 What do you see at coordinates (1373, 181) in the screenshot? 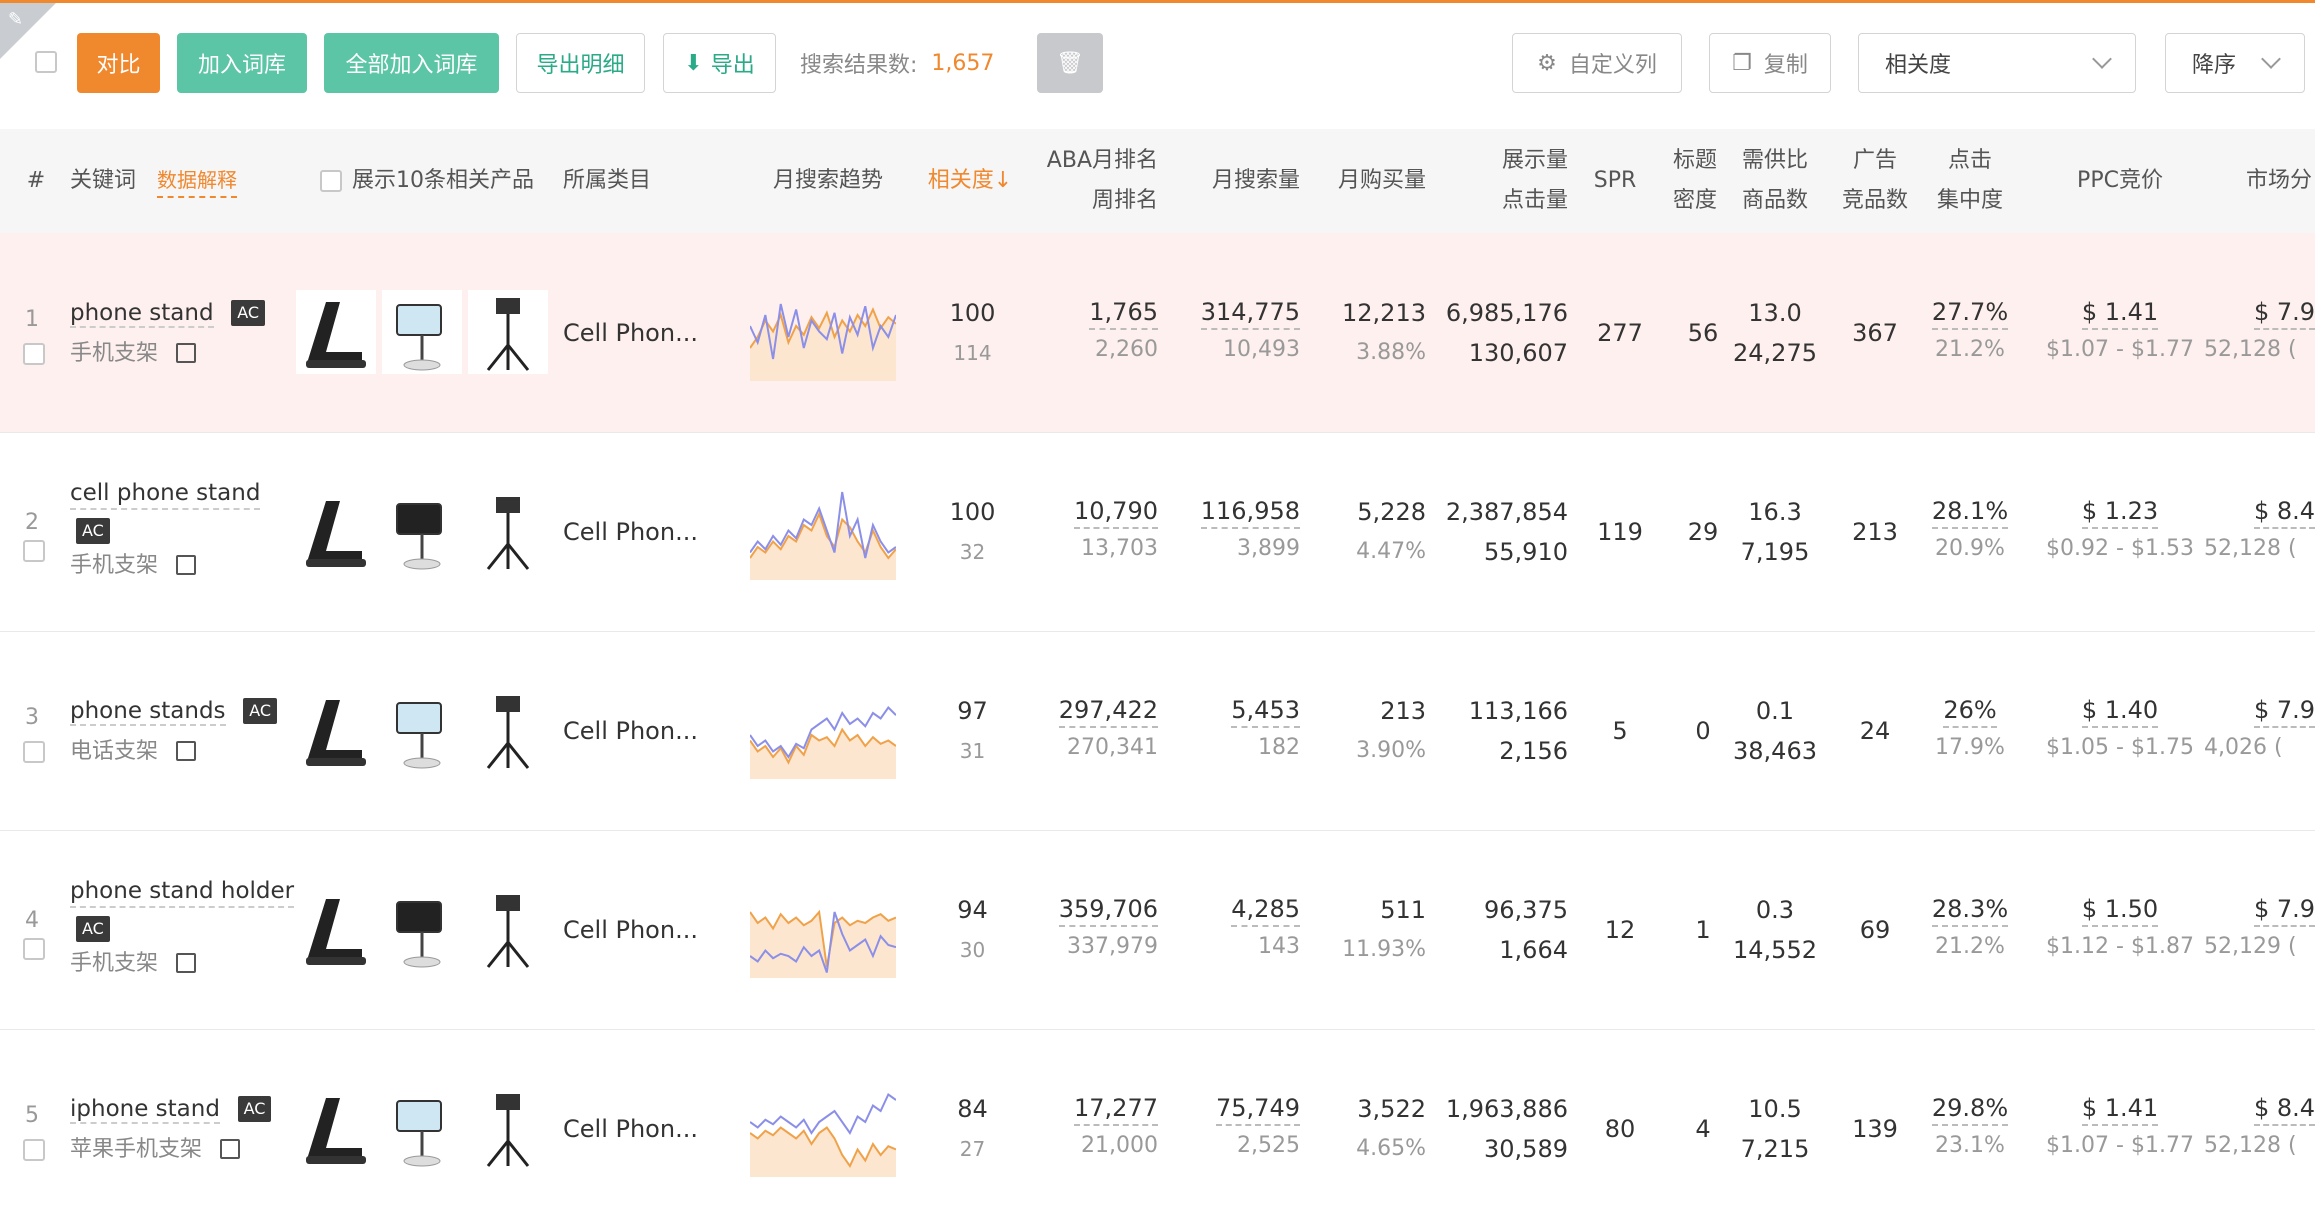
I see `col-monthly-buy: 月购买量` at bounding box center [1373, 181].